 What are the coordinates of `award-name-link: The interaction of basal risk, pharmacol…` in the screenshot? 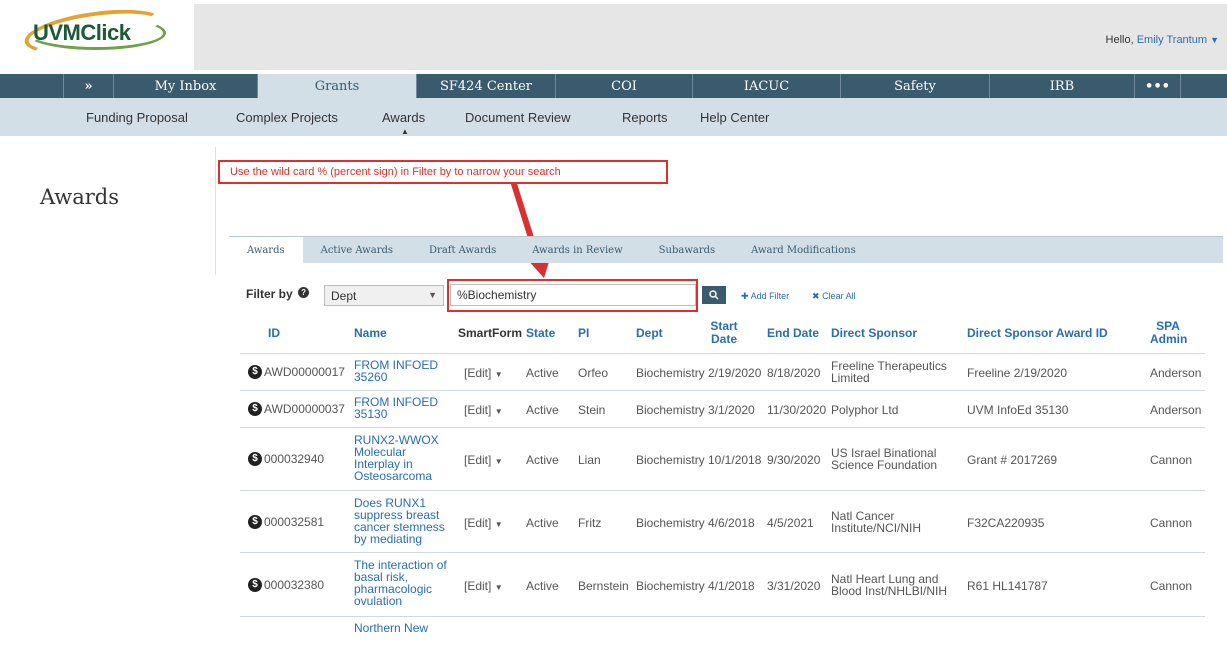 It's located at (400, 583).